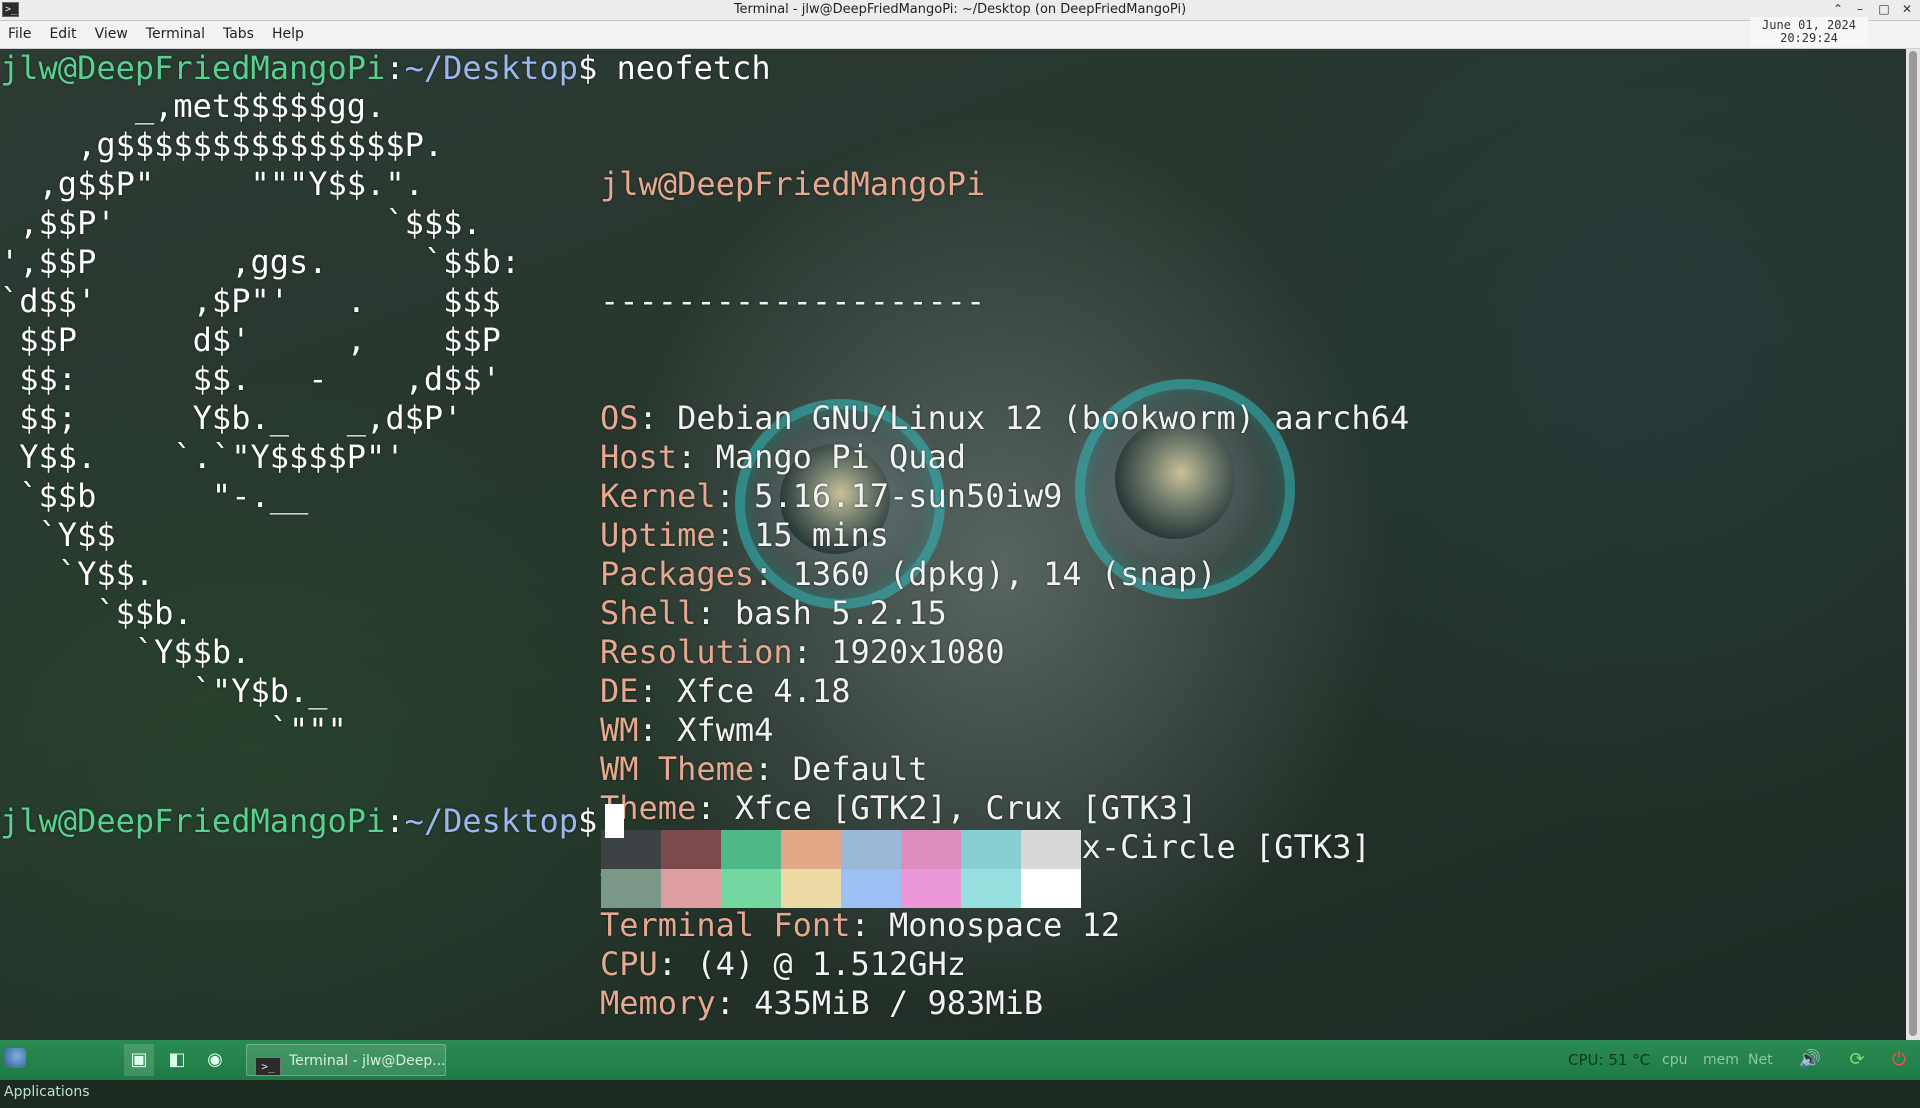  Describe the element at coordinates (1721, 1060) in the screenshot. I see `mem-monitor: mem` at that location.